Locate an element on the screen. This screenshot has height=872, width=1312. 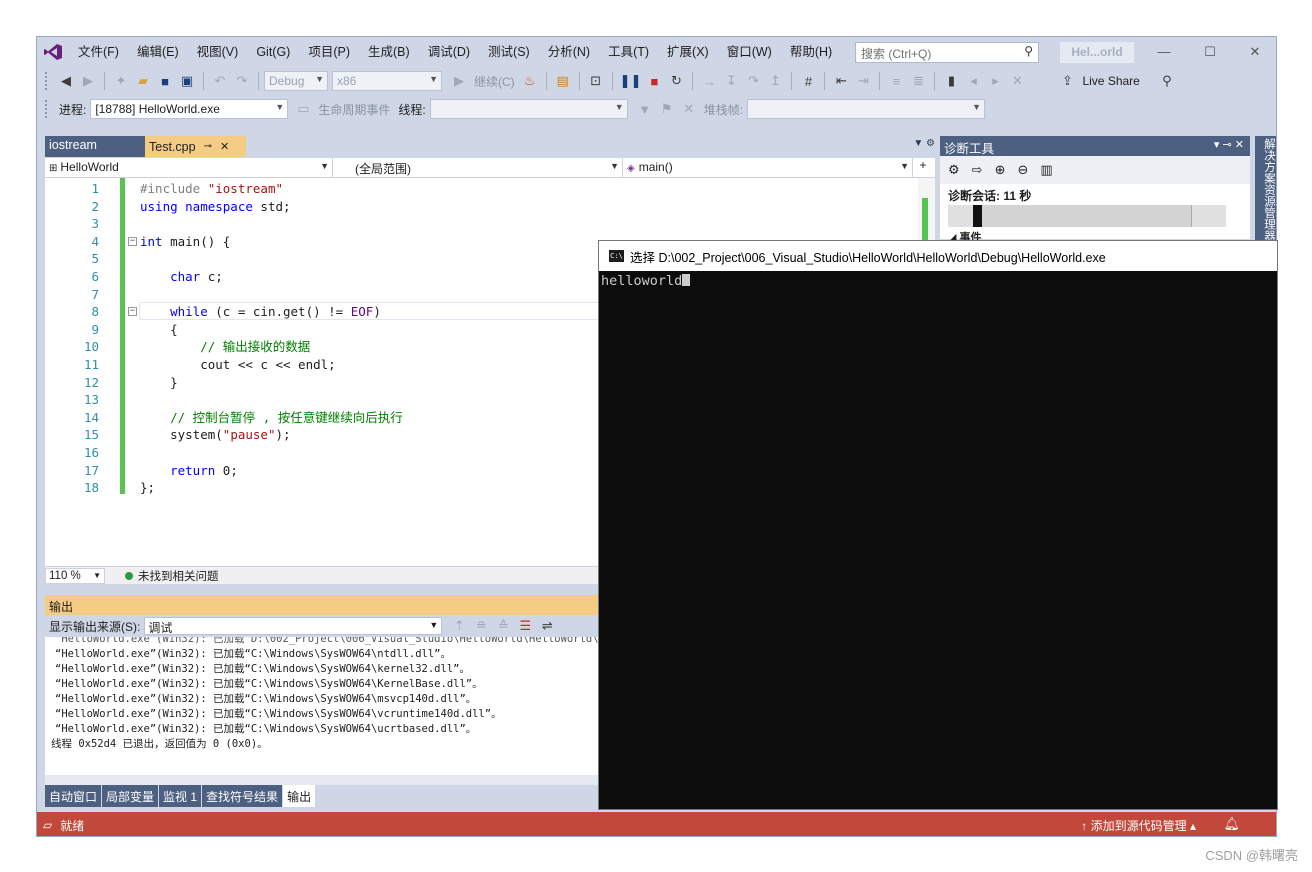
hex-icon: # is located at coordinates (808, 81).